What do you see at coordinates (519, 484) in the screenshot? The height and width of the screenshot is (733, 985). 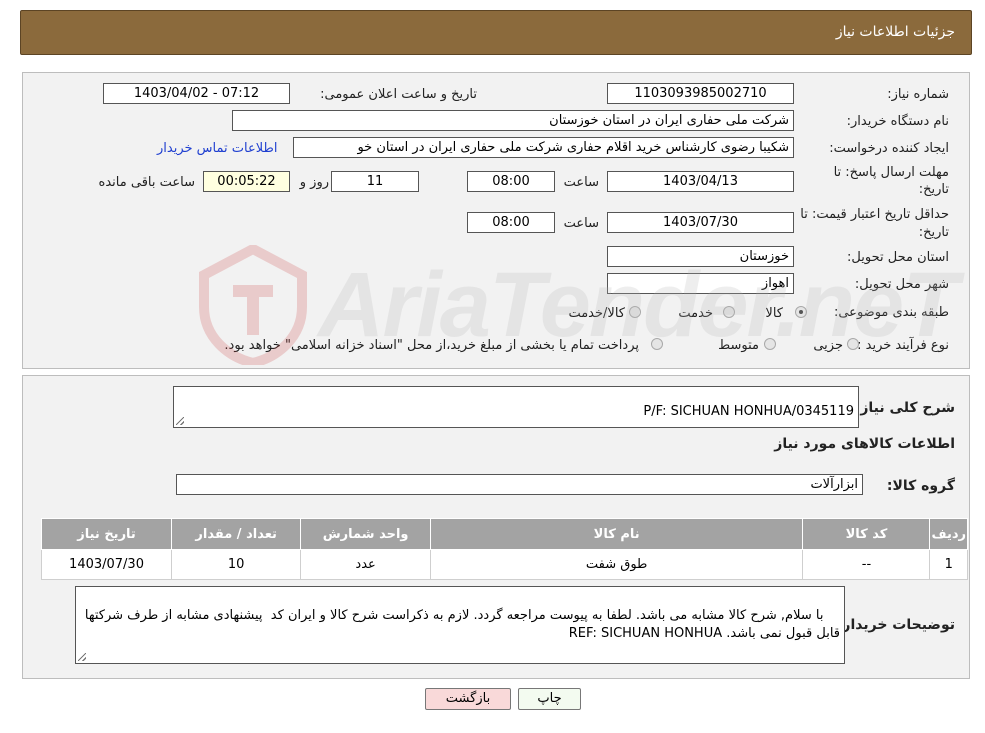 I see `group-field: ابزارآلات` at bounding box center [519, 484].